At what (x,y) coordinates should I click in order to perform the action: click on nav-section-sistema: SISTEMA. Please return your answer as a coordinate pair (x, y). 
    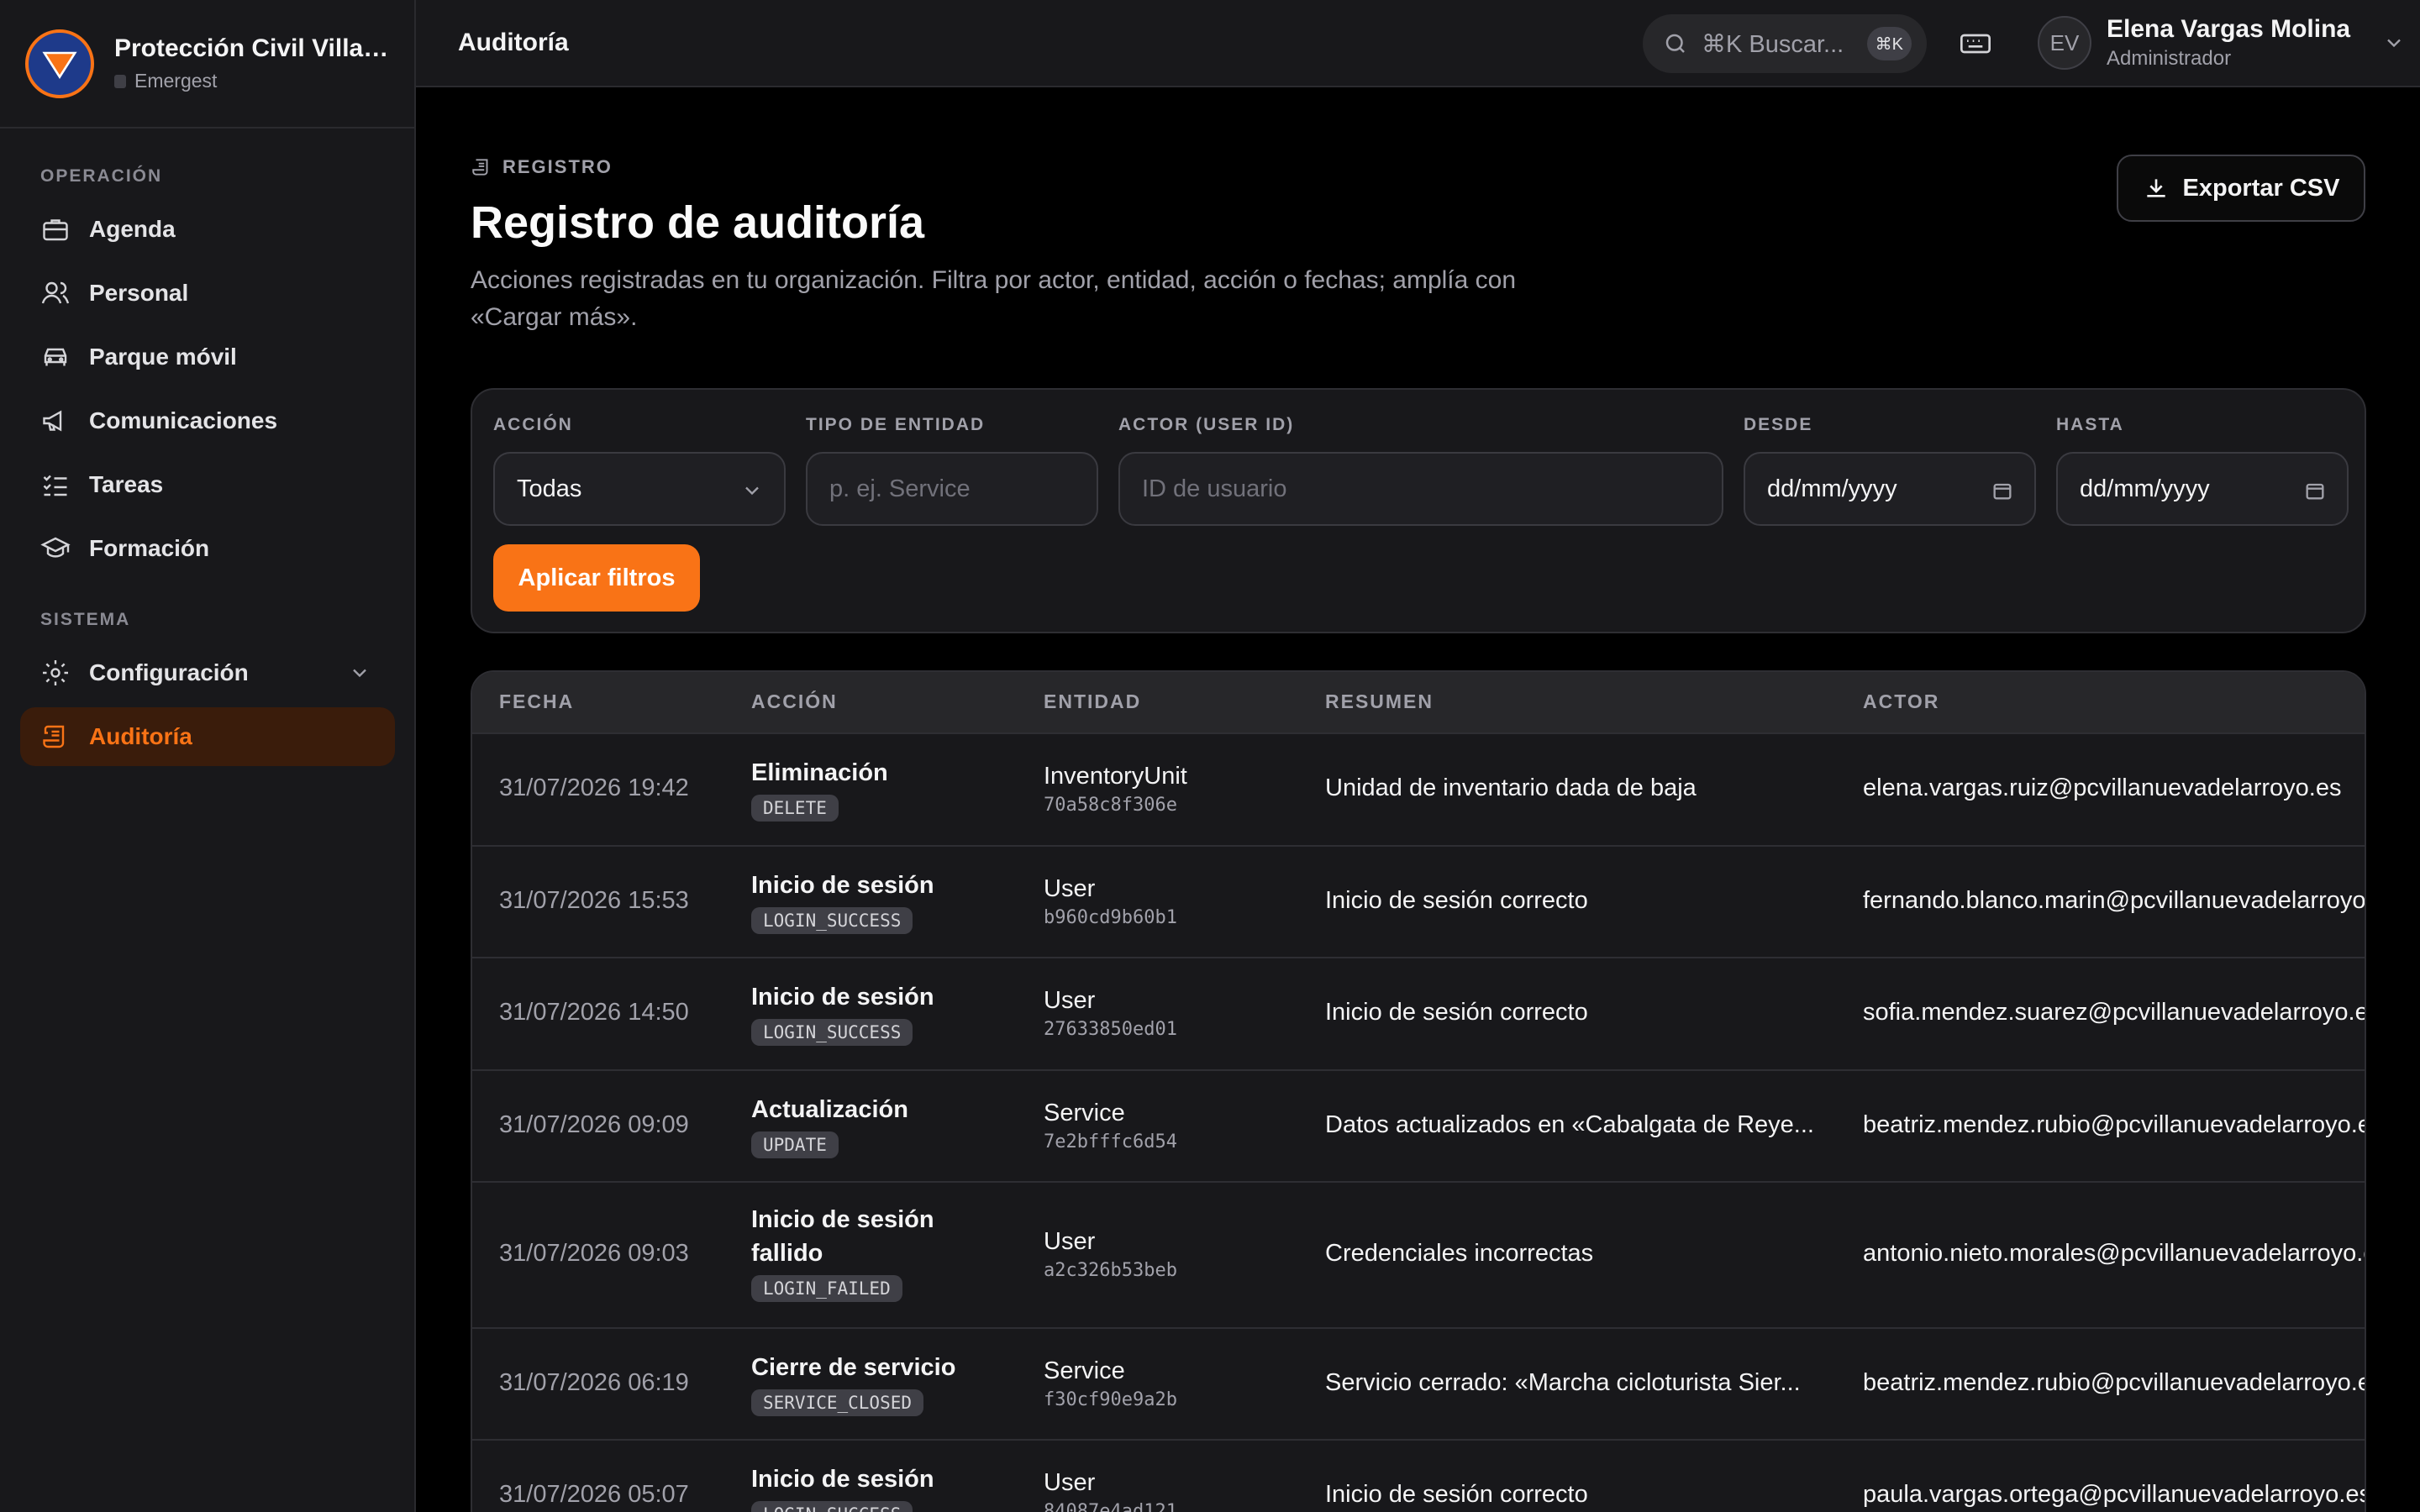
    Looking at the image, I should click on (85, 619).